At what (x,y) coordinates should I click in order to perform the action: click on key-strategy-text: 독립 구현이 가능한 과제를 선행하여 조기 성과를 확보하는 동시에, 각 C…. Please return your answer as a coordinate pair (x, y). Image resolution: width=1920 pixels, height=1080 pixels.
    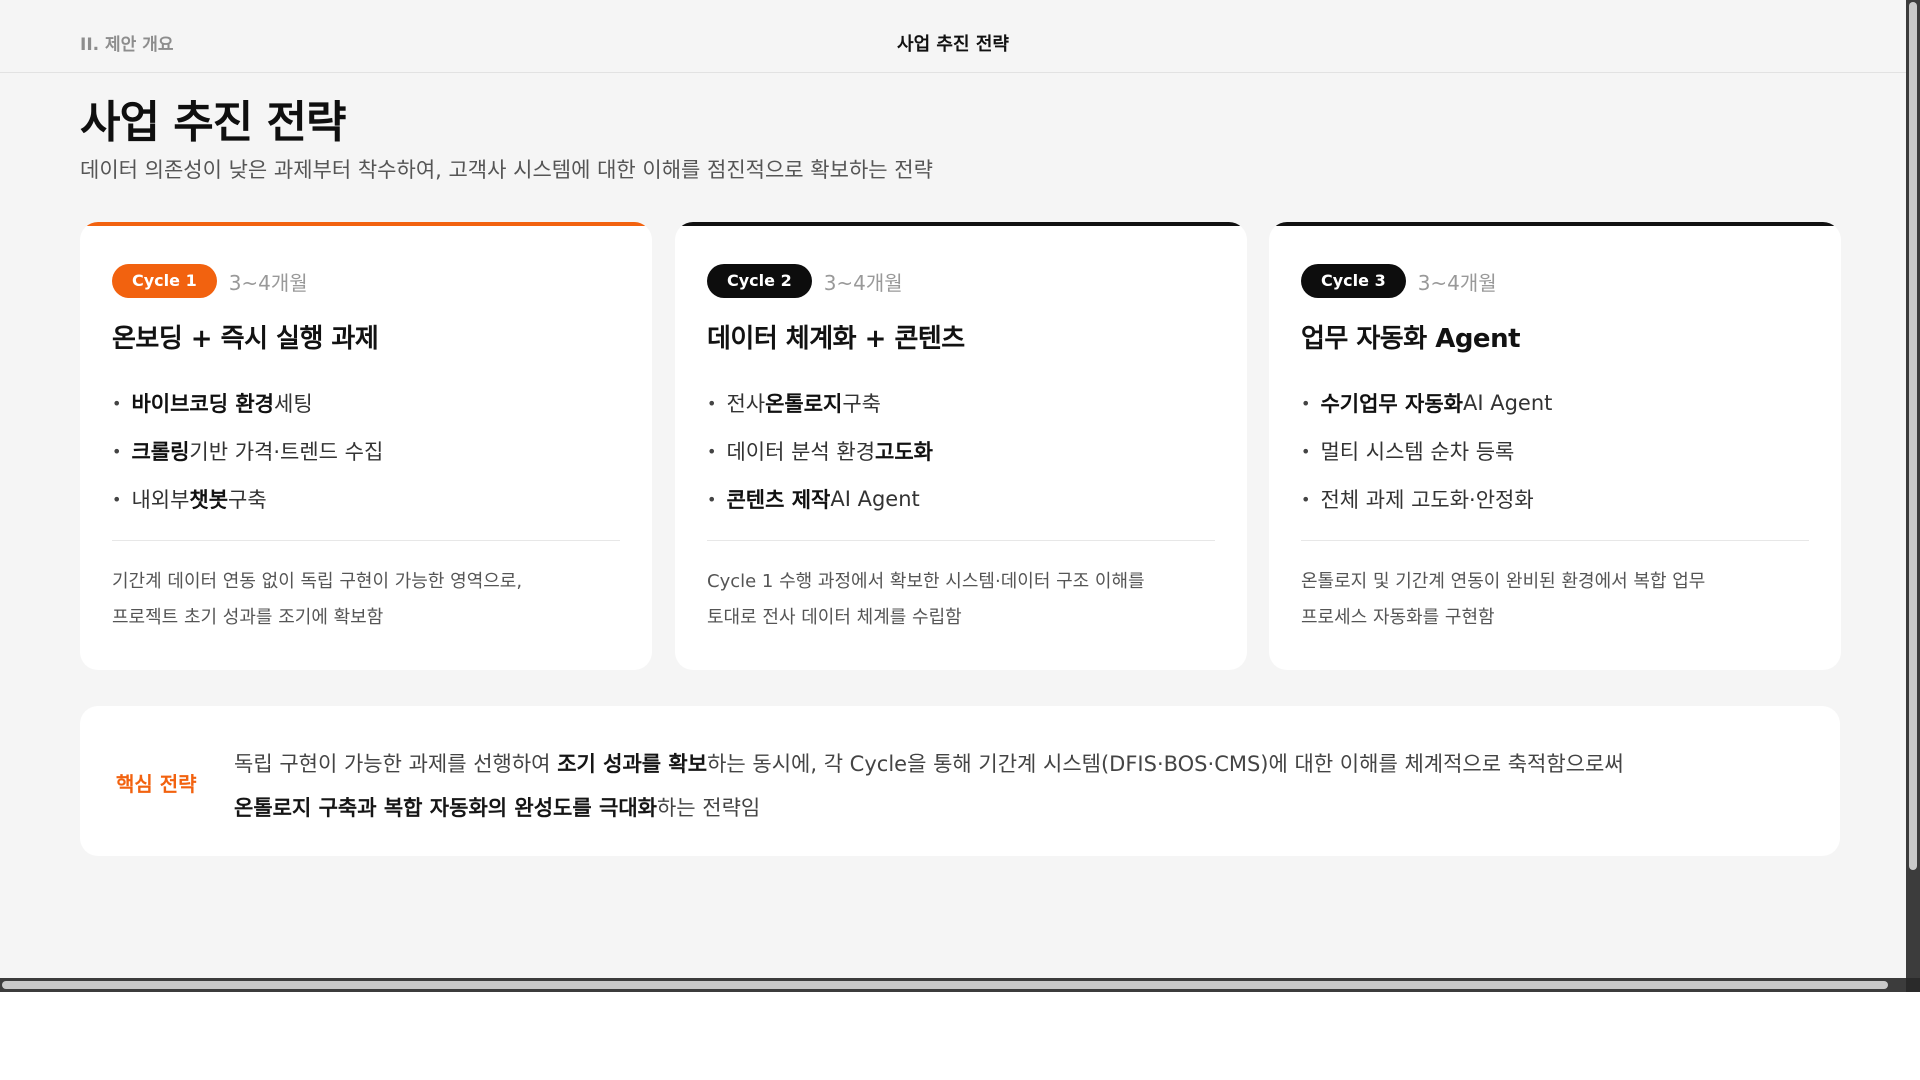
    Looking at the image, I should click on (929, 786).